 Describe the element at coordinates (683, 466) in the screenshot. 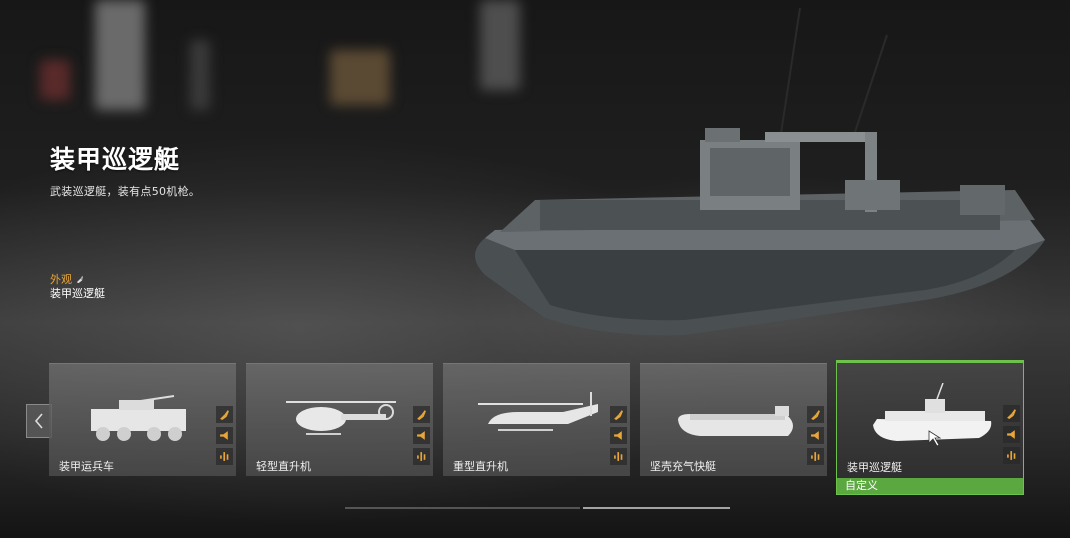

I see `vehicle-card-label: 坚壳充气快艇` at that location.